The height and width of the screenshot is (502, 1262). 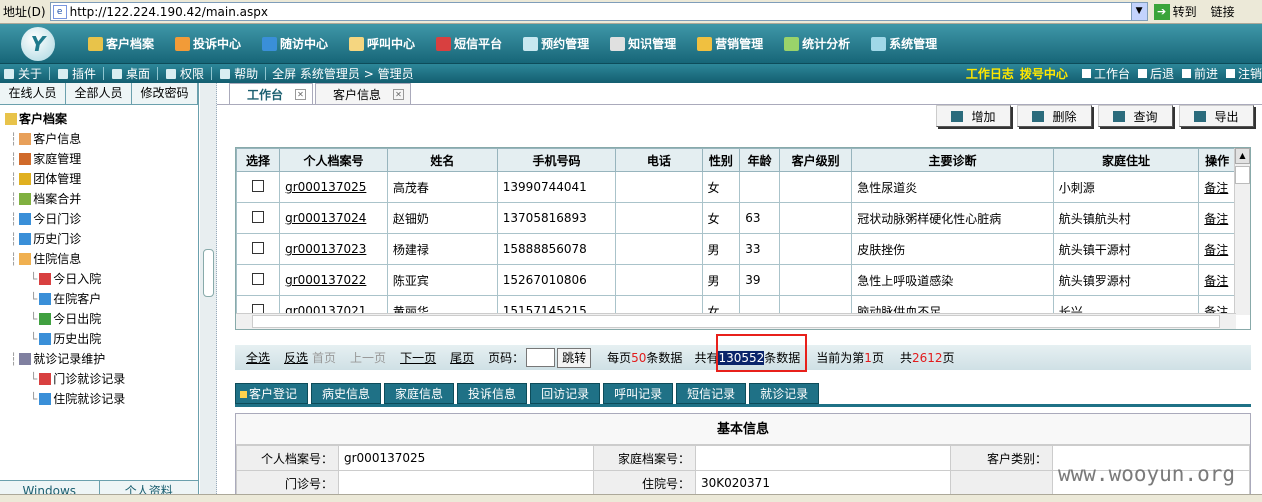 What do you see at coordinates (565, 393) in the screenshot?
I see `detail-tab: 回访记录` at bounding box center [565, 393].